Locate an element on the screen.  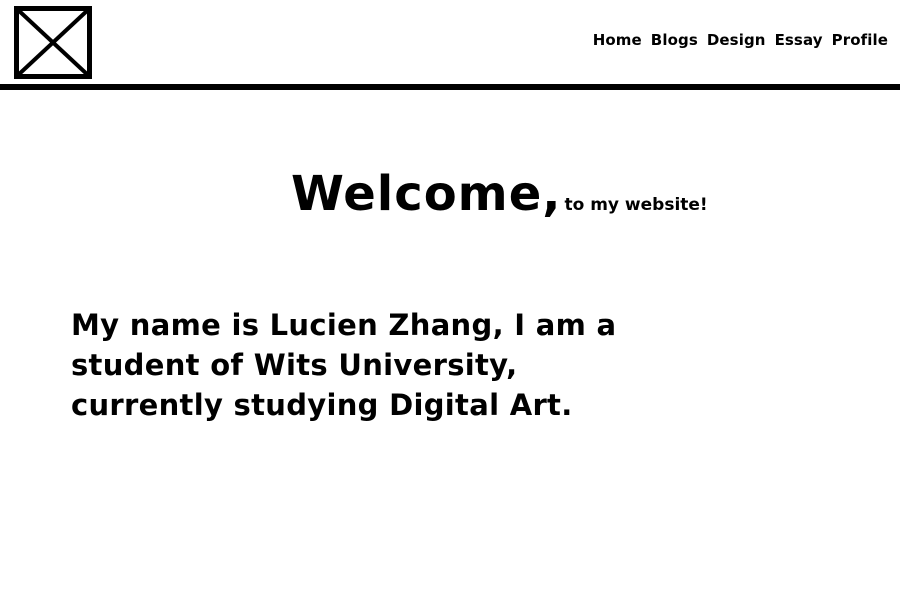
nav-blogs-link: Blogs is located at coordinates (674, 40).